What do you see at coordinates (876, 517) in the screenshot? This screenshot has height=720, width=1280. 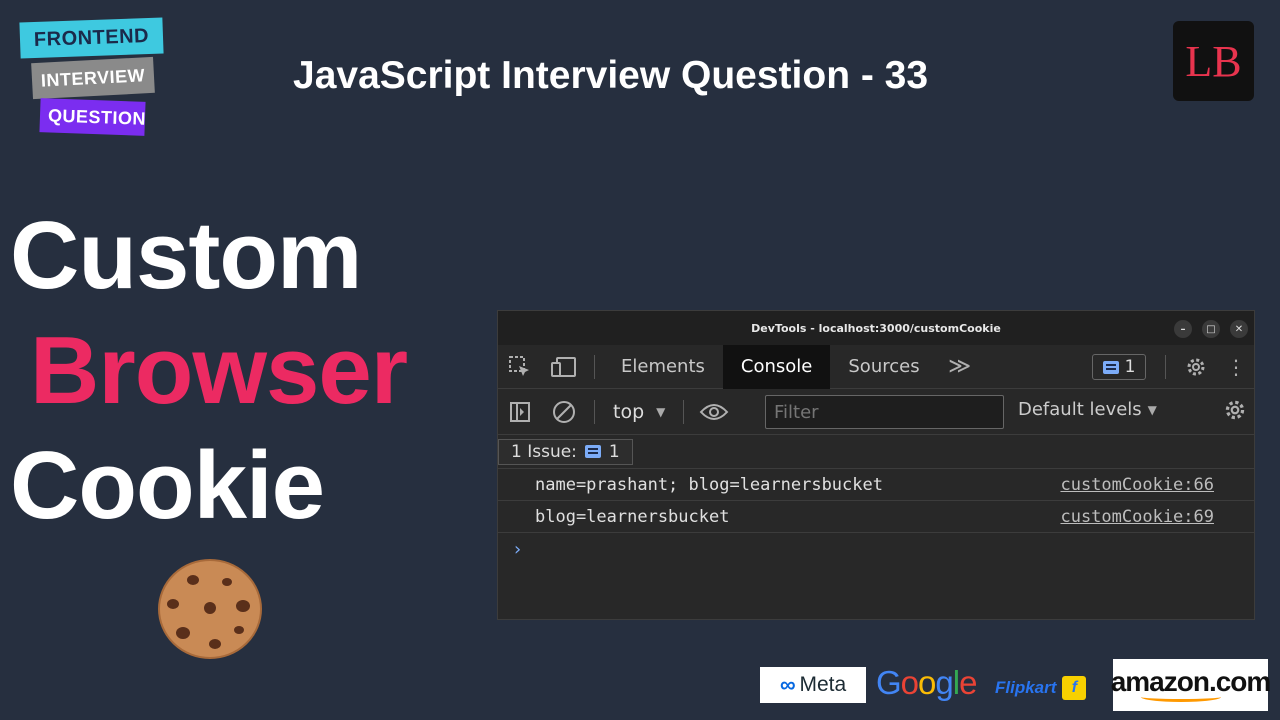 I see `console-log-row: blog=learnersbucket customCookie:69` at bounding box center [876, 517].